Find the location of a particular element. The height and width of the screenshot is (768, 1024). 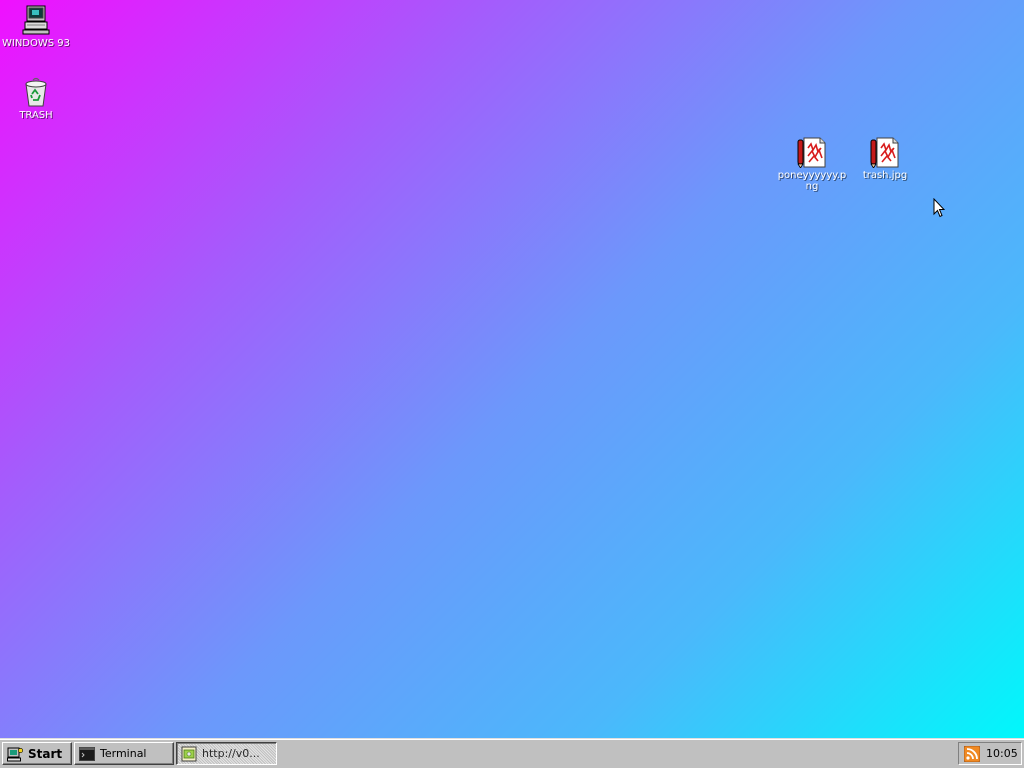

system-tray: 10:05 is located at coordinates (990, 753).